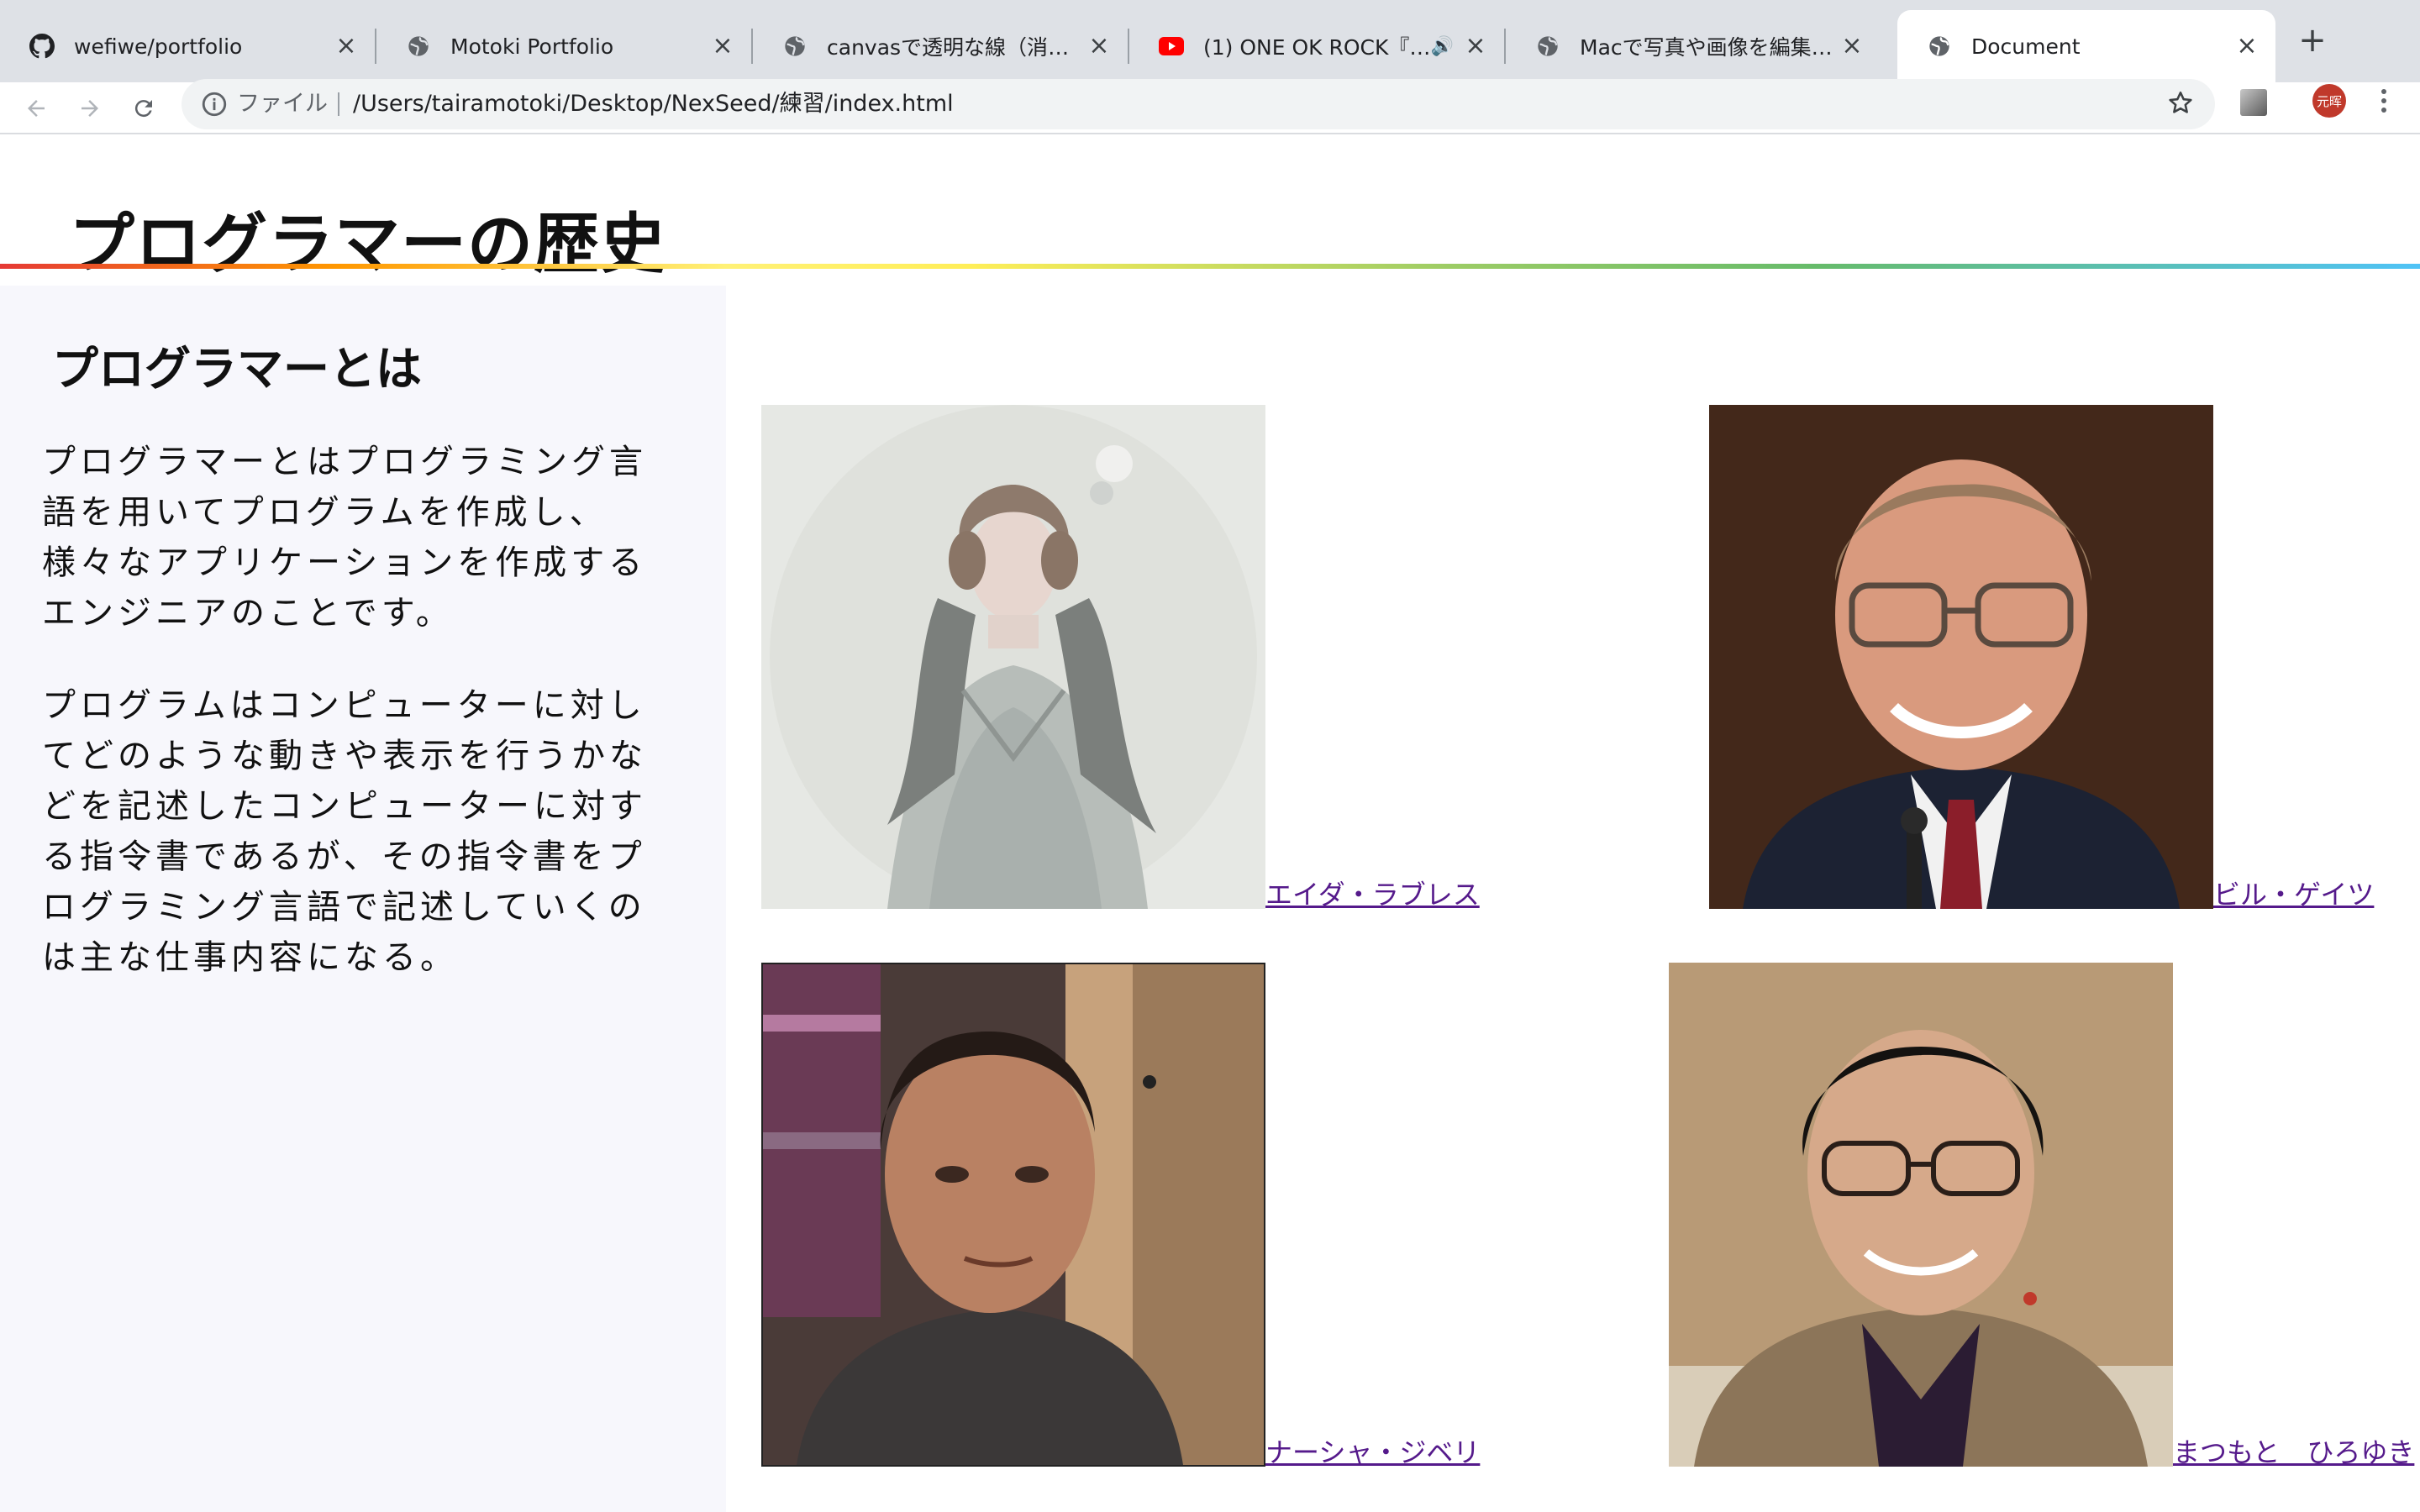 The image size is (2420, 1512). What do you see at coordinates (1171, 46) in the screenshot?
I see `youtube-icon` at bounding box center [1171, 46].